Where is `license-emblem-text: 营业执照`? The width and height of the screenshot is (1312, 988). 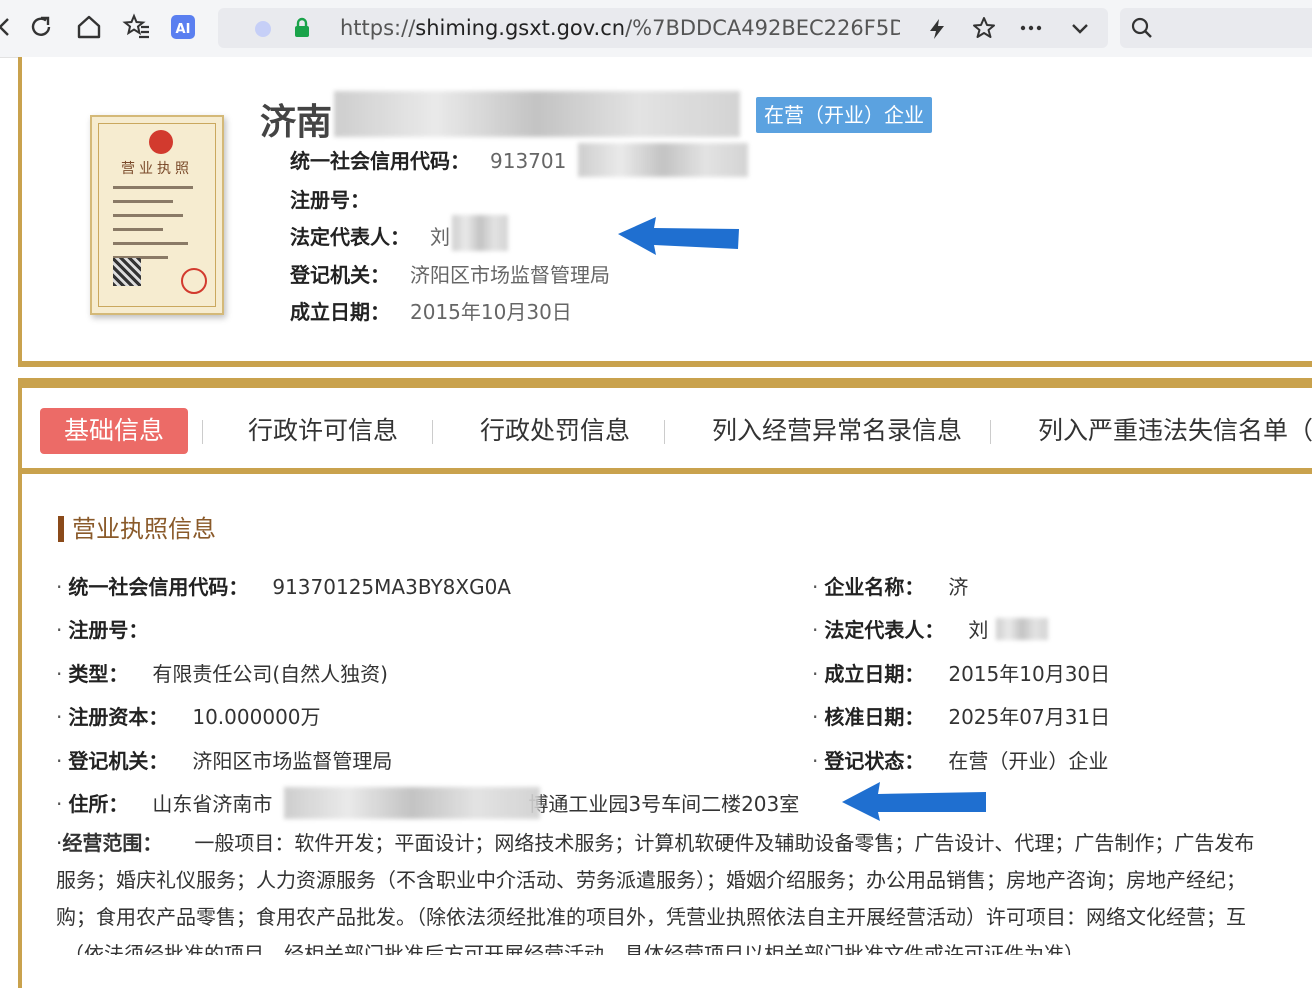 license-emblem-text: 营业执照 is located at coordinates (157, 169).